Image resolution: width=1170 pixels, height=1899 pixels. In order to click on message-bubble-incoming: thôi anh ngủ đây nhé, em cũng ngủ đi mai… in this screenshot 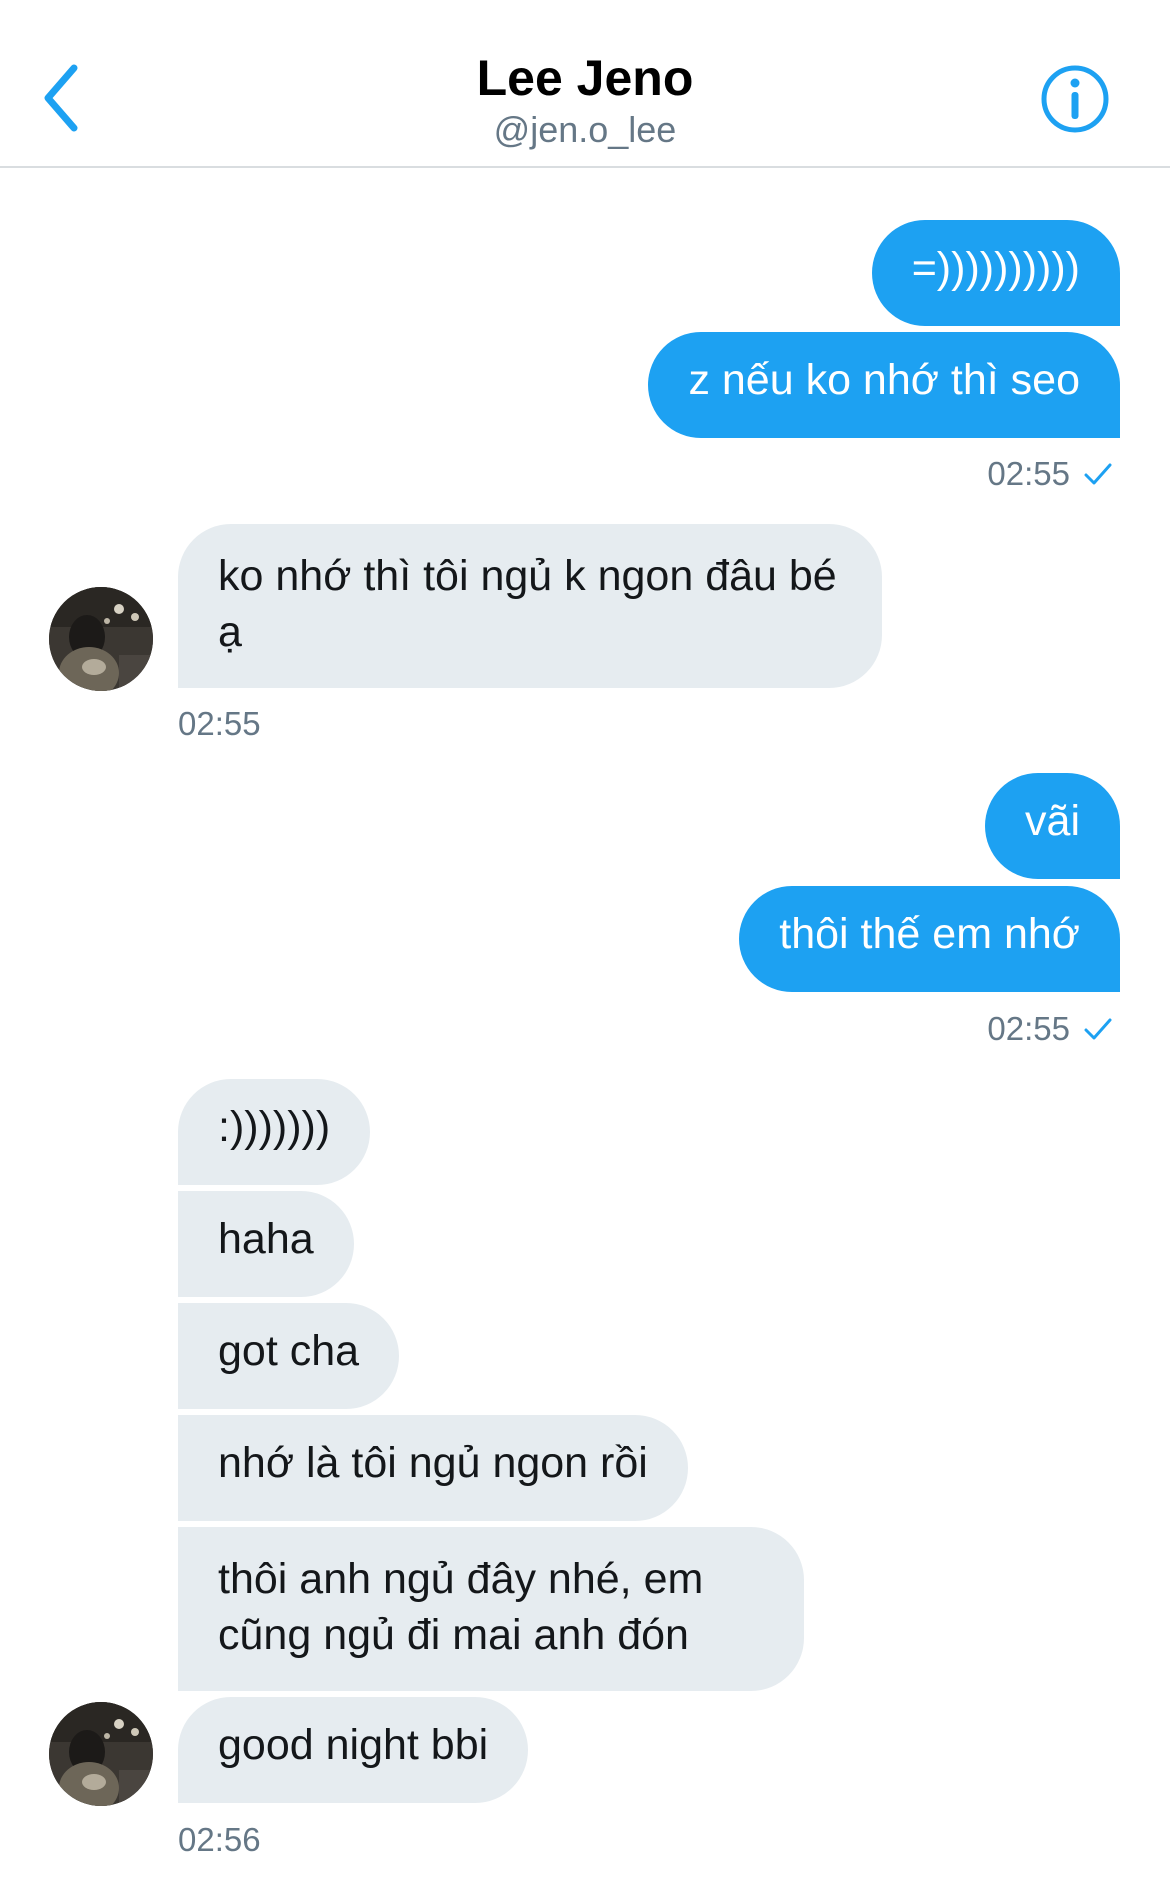, I will do `click(491, 1609)`.